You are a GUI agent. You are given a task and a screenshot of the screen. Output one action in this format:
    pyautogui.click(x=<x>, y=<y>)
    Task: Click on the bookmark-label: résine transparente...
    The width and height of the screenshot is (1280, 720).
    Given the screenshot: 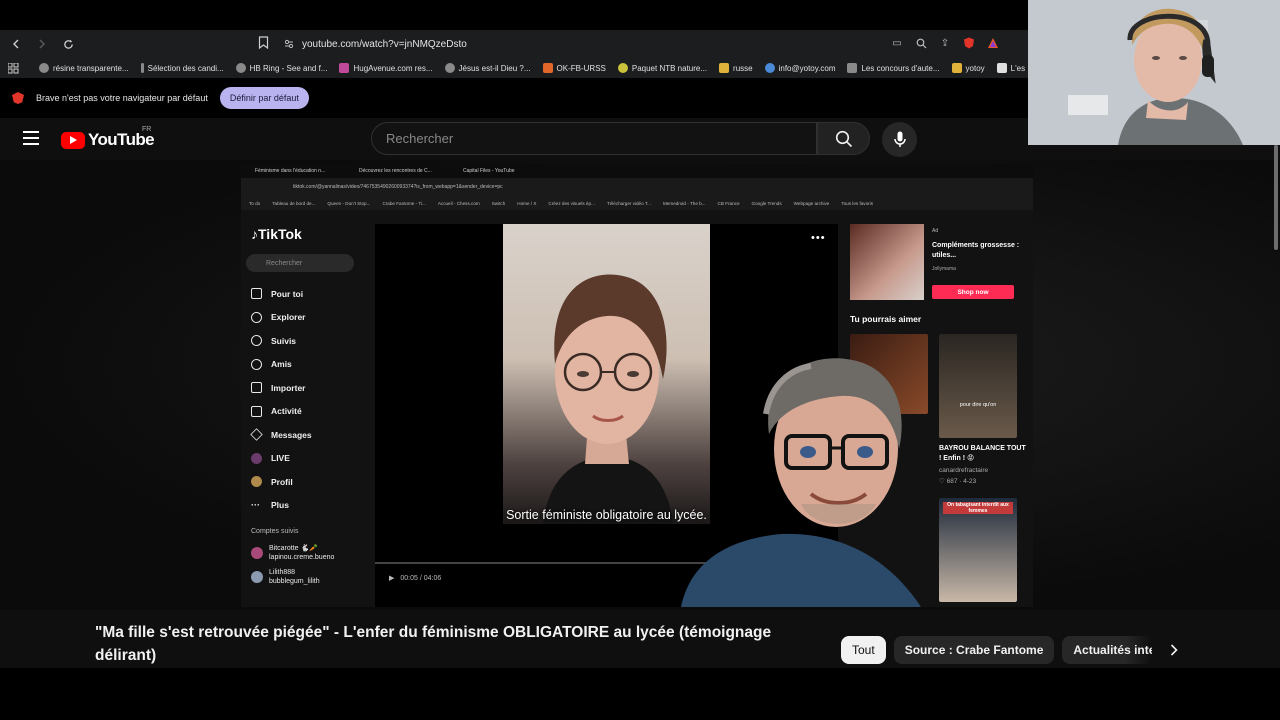 What is the action you would take?
    pyautogui.click(x=91, y=68)
    